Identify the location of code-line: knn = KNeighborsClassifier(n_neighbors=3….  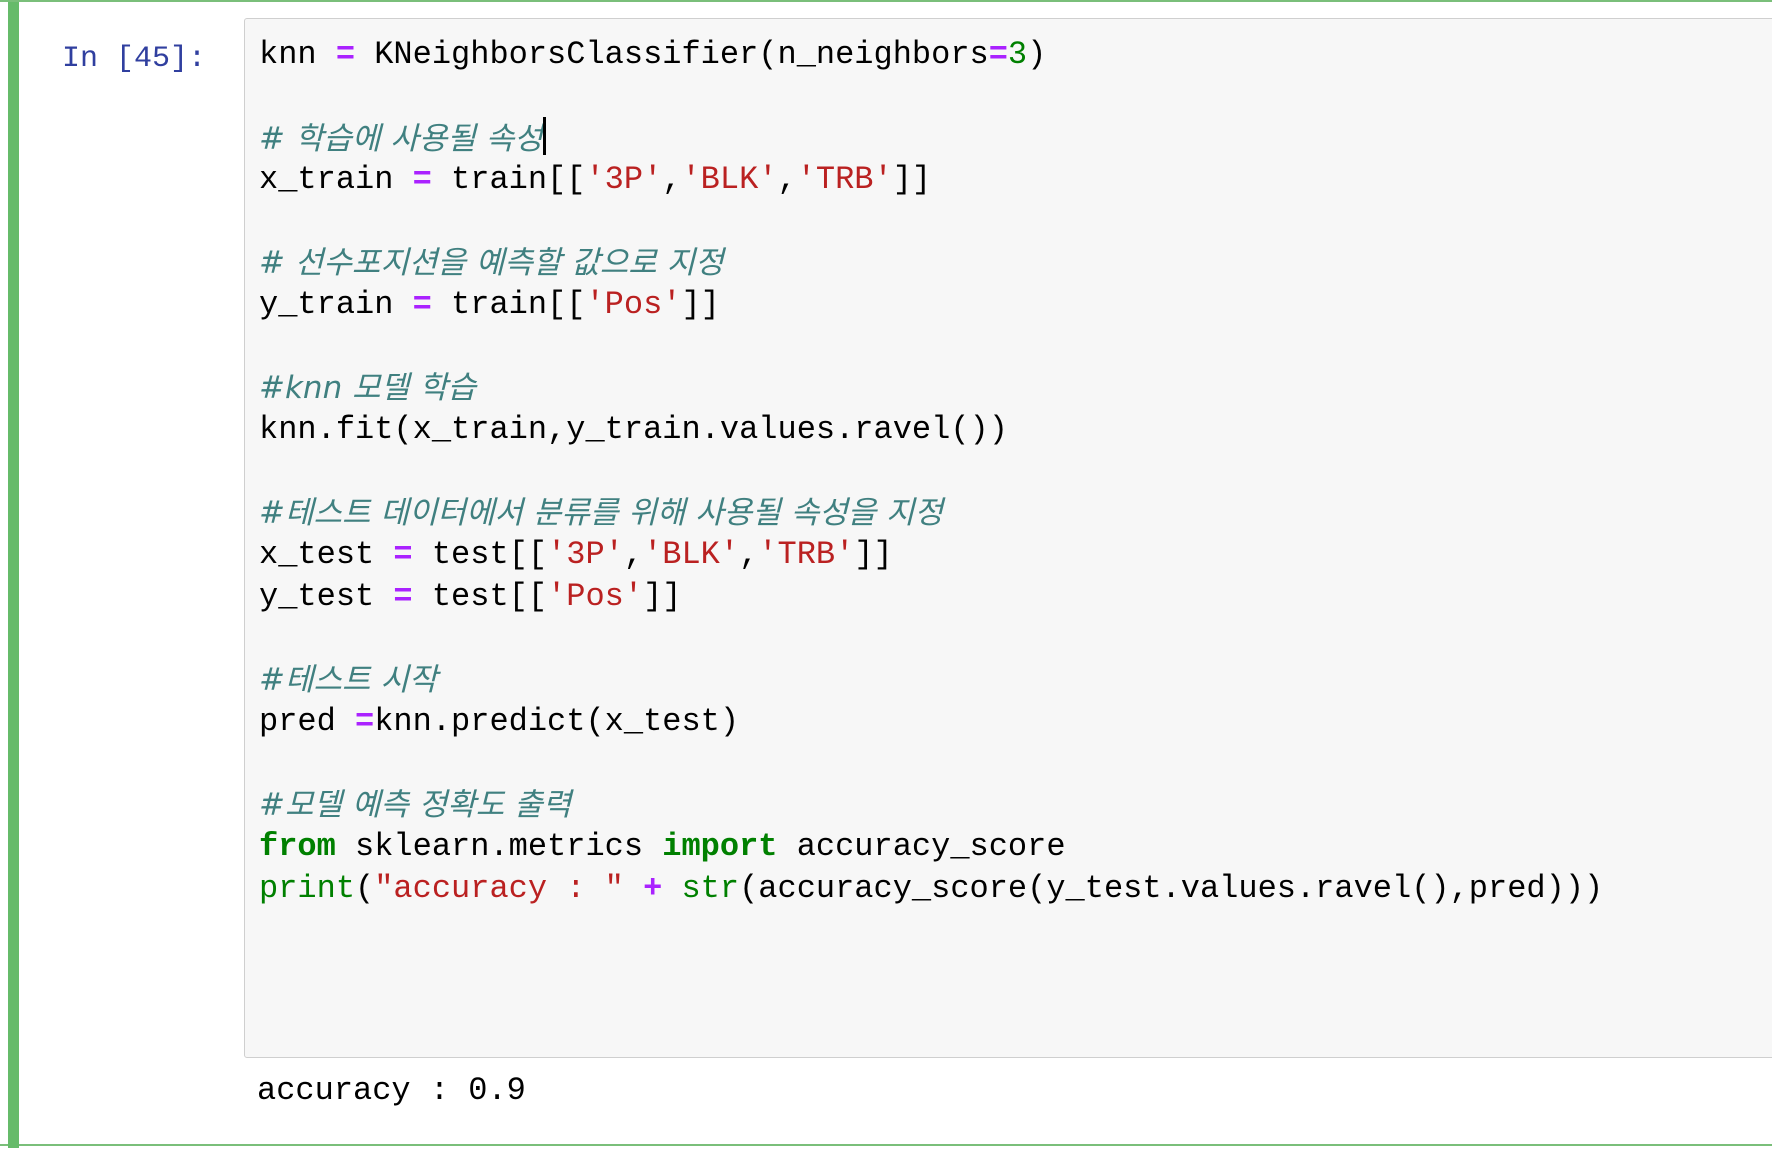
(653, 54).